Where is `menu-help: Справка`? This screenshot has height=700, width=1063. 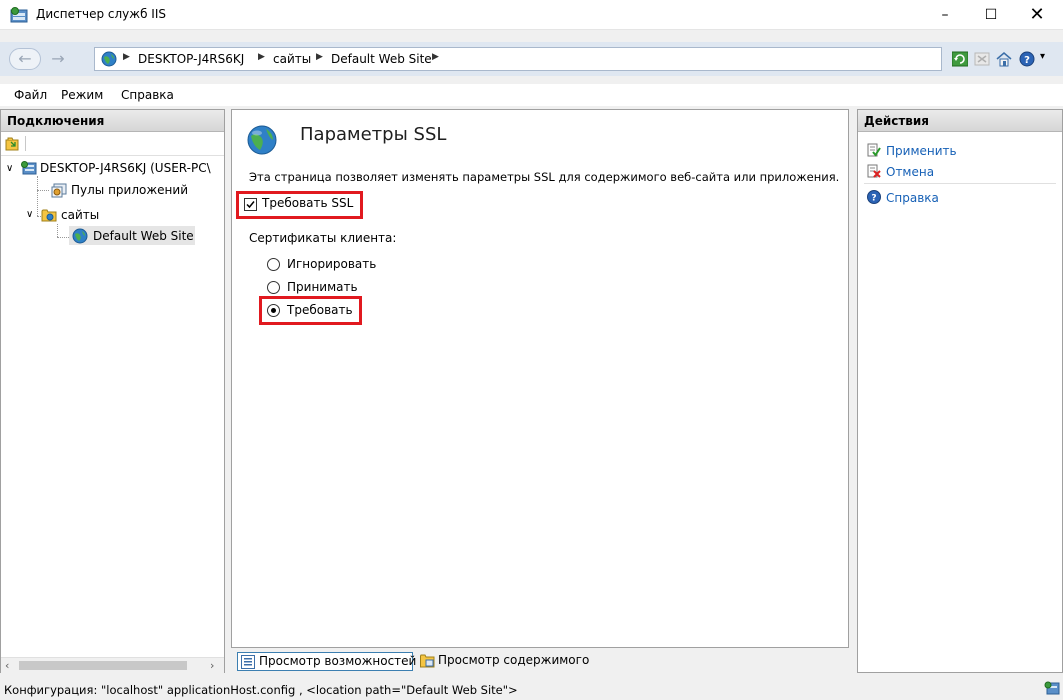 menu-help: Справка is located at coordinates (147, 95).